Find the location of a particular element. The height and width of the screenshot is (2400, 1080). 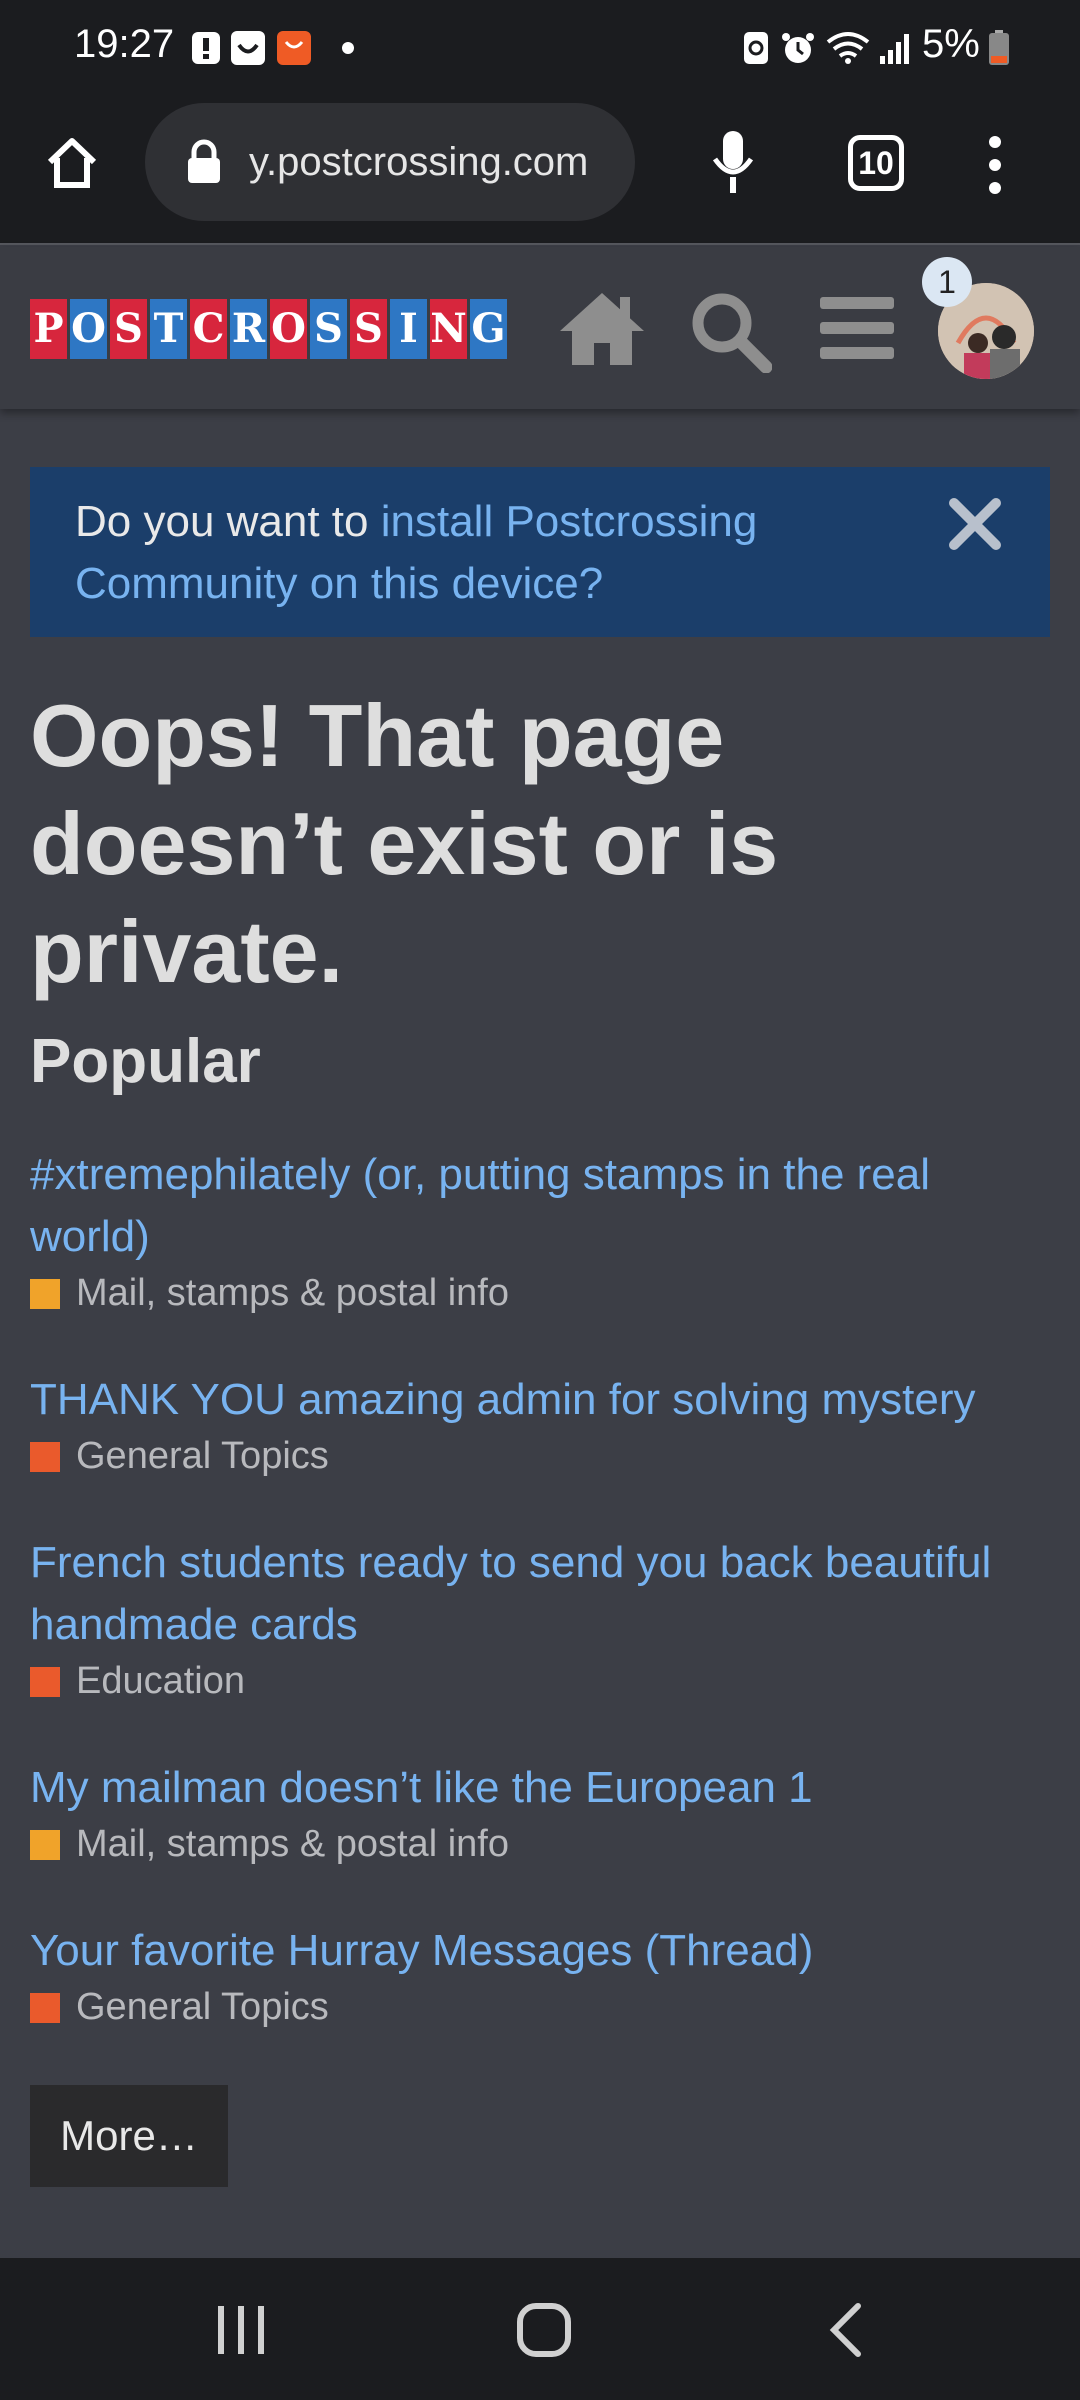

logo-letter: G is located at coordinates (488, 329).